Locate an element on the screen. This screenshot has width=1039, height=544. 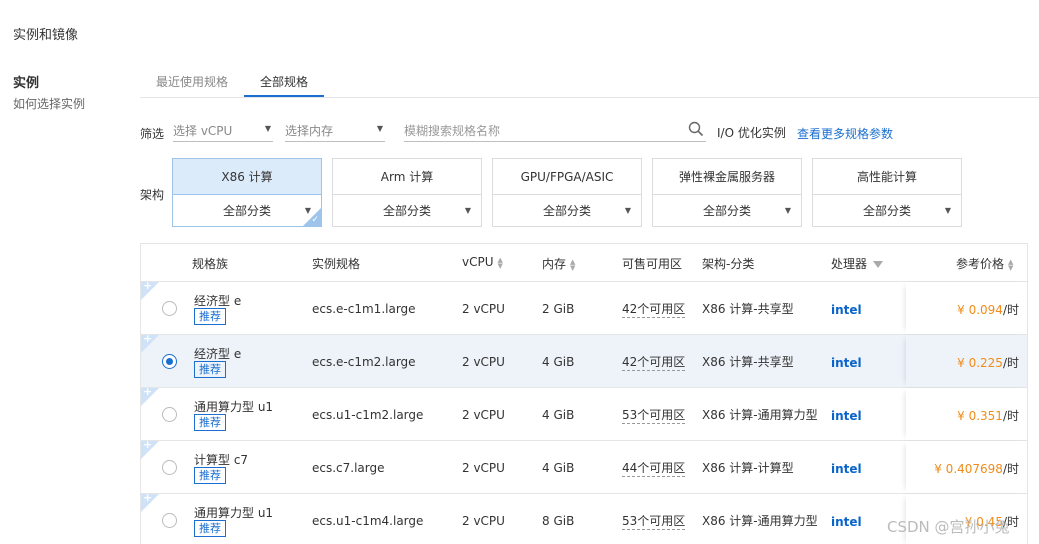
arch-card-hpc: 高性能计算 全部分类 ▼ is located at coordinates (887, 192).